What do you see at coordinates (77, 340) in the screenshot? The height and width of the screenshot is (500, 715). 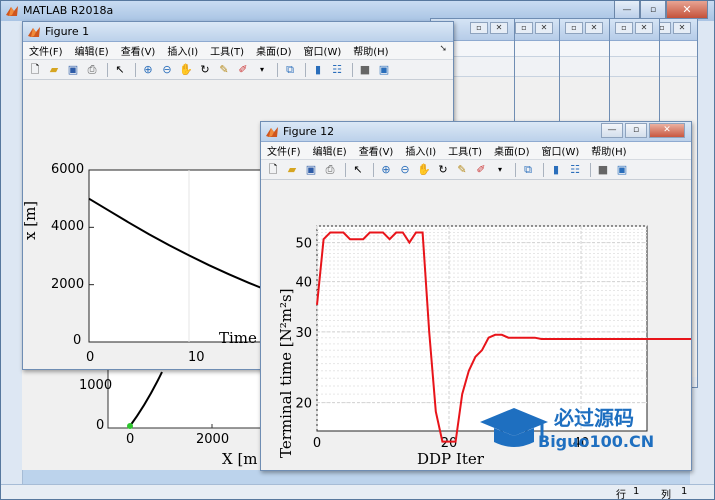 I see `fig1-ytick-0: 0` at bounding box center [77, 340].